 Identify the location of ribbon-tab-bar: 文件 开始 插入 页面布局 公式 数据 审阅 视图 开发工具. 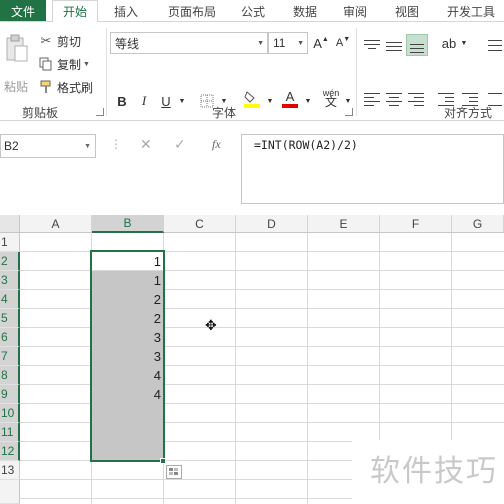
(252, 11).